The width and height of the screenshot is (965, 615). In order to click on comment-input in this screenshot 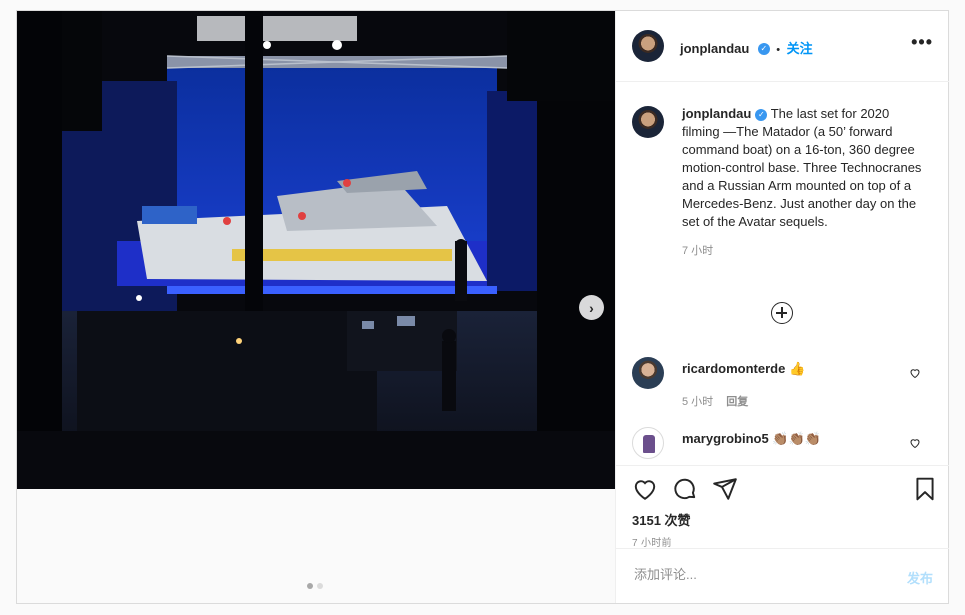, I will do `click(754, 574)`.